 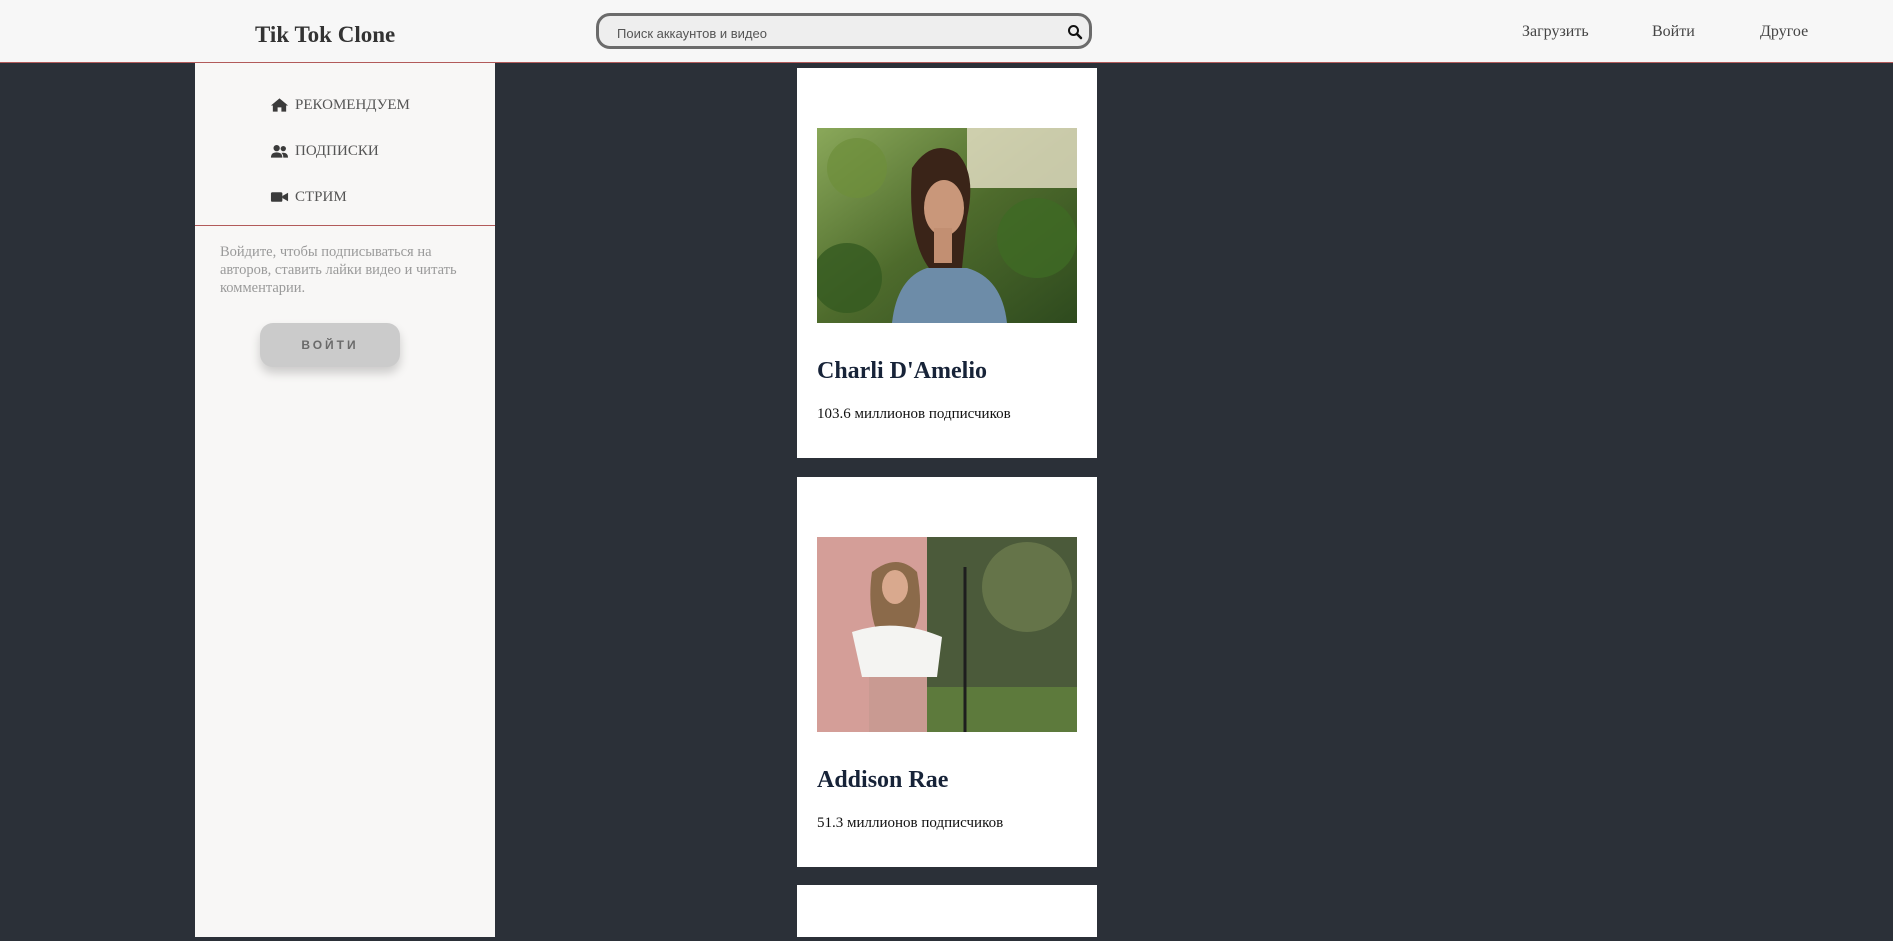 What do you see at coordinates (1555, 32) in the screenshot?
I see `upload-link: Загрузить` at bounding box center [1555, 32].